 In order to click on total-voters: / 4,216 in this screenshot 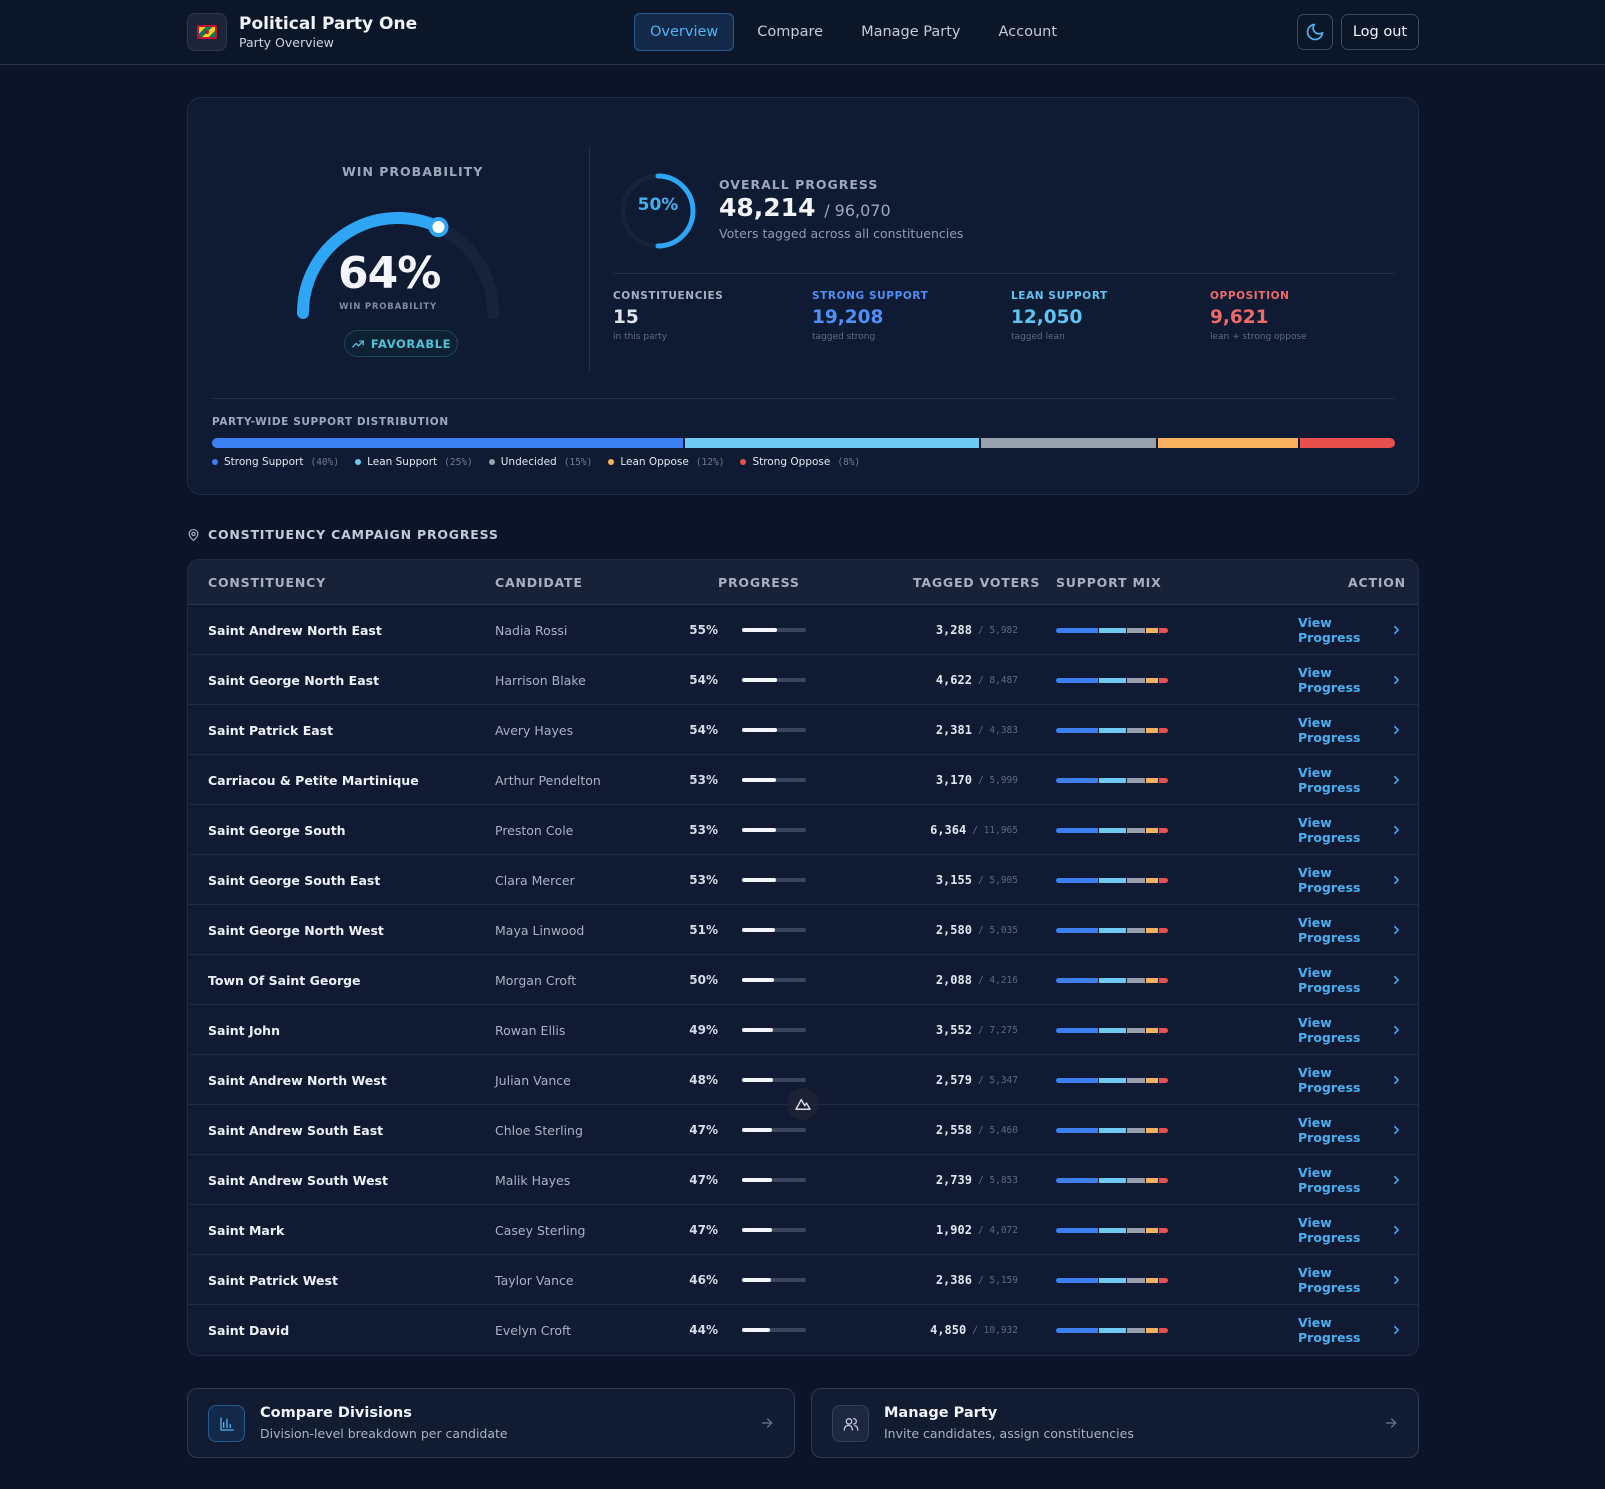, I will do `click(997, 980)`.